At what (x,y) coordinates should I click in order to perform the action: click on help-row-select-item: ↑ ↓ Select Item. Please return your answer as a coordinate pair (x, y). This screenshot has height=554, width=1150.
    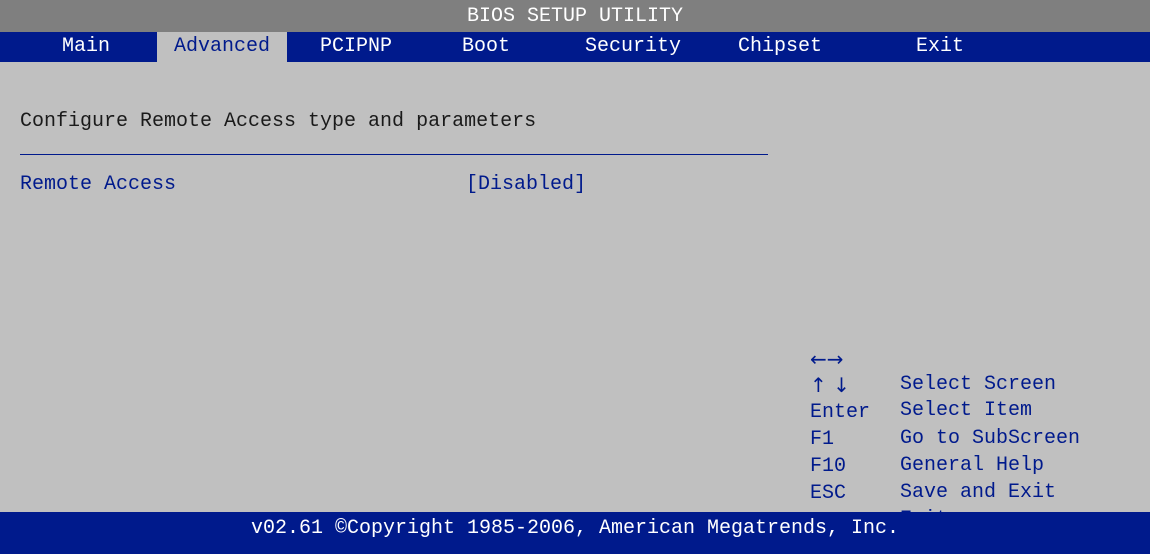
    Looking at the image, I should click on (921, 384).